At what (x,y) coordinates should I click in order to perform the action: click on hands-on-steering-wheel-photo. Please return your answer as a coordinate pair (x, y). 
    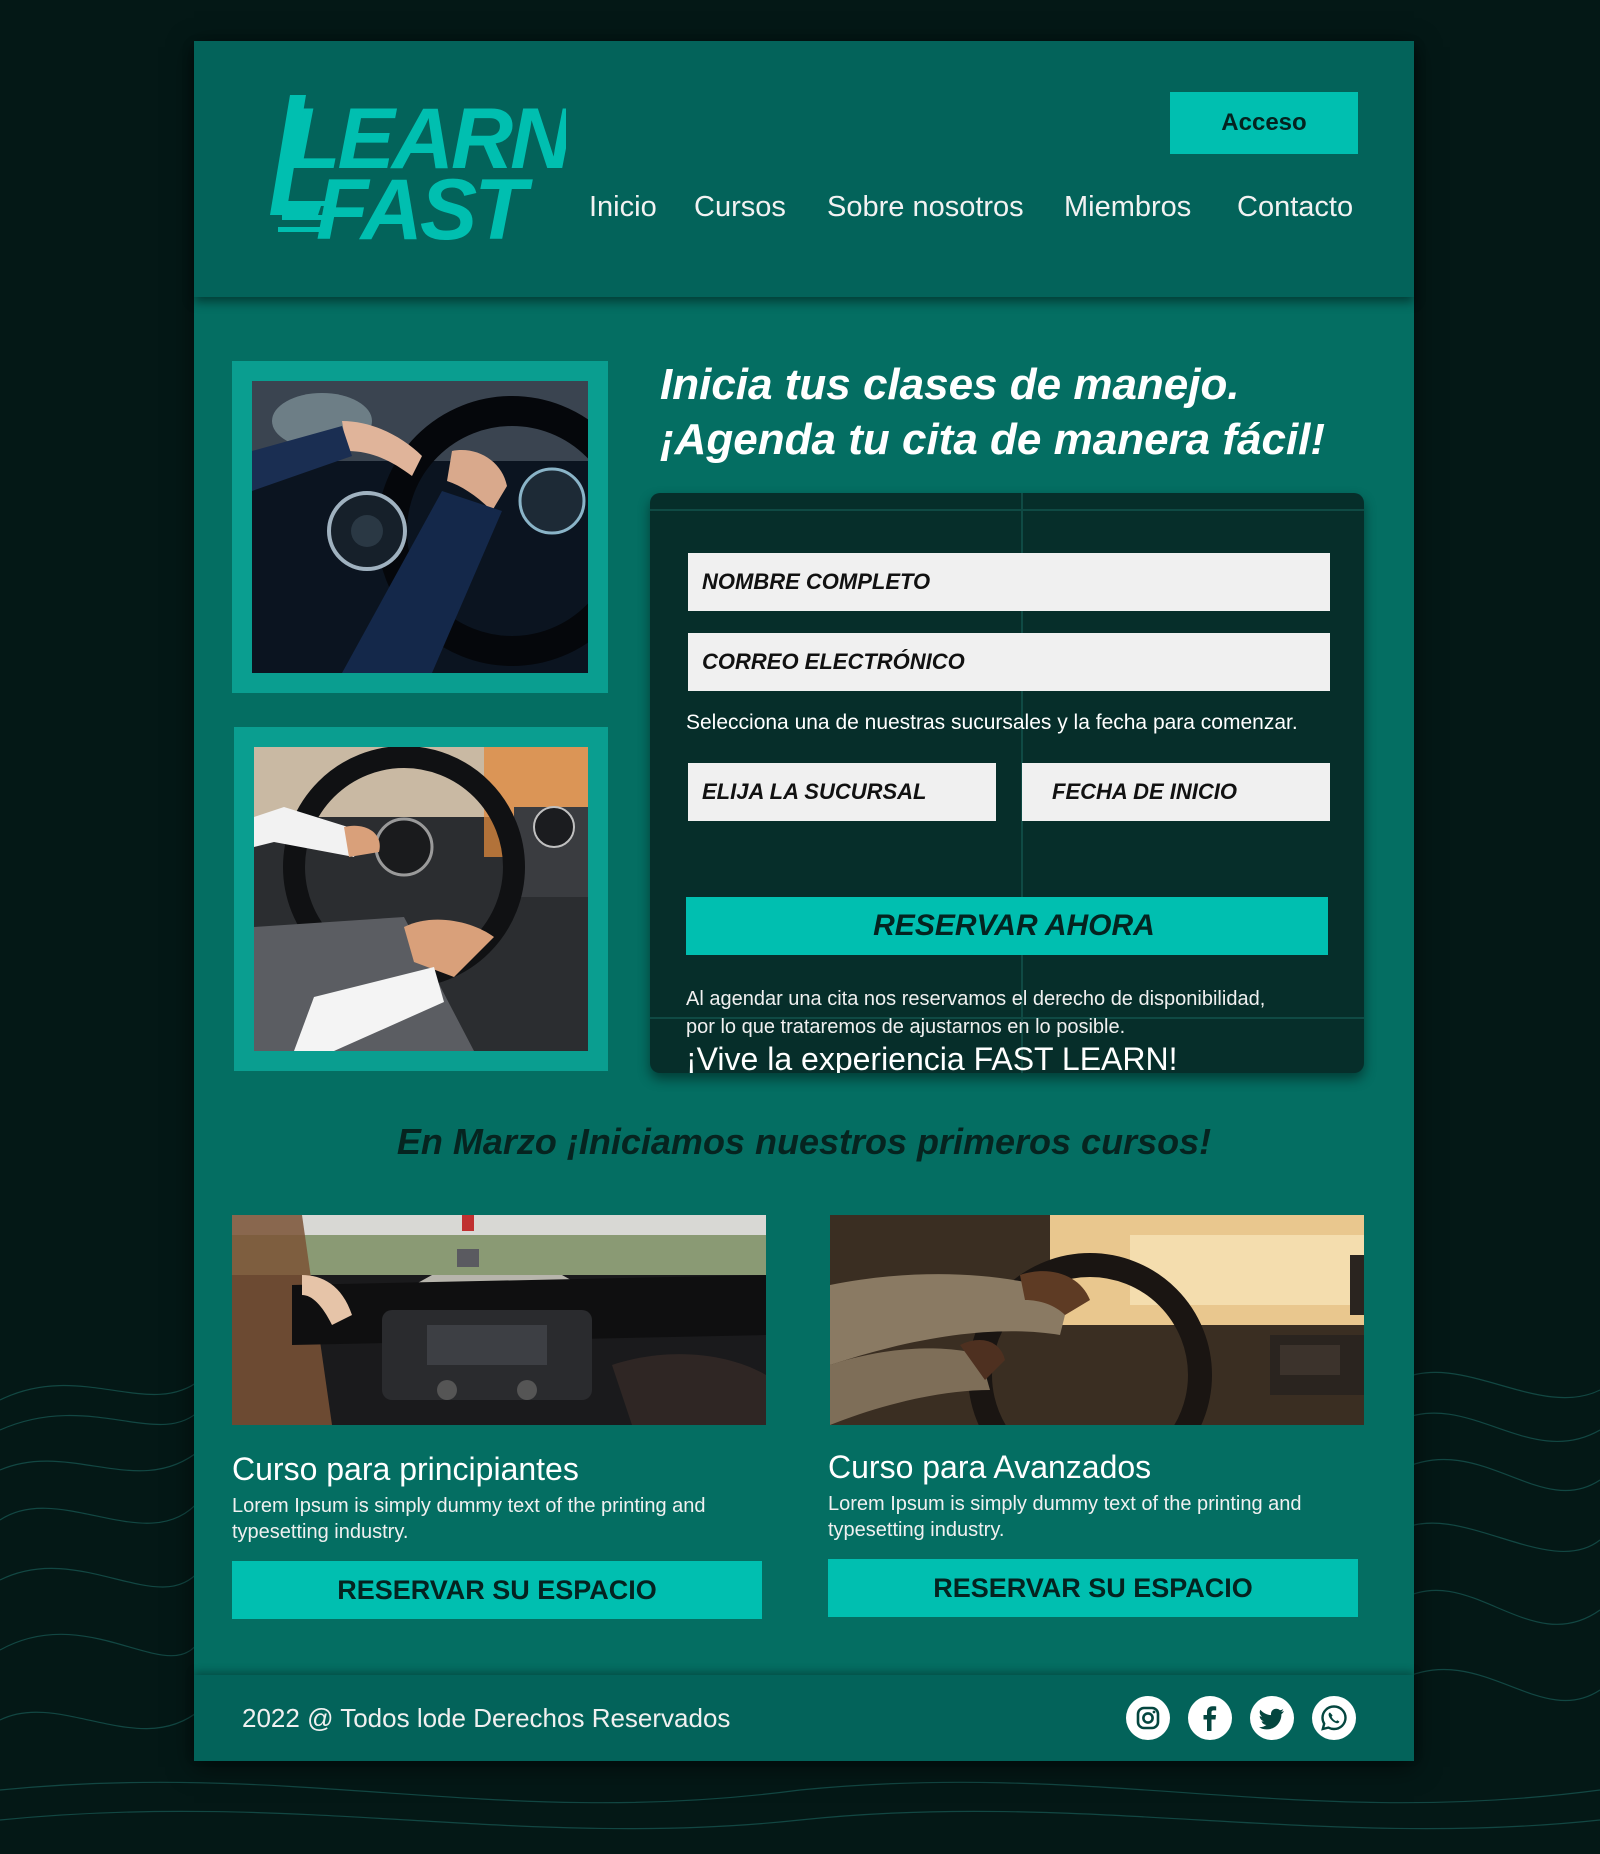
    Looking at the image, I should click on (420, 527).